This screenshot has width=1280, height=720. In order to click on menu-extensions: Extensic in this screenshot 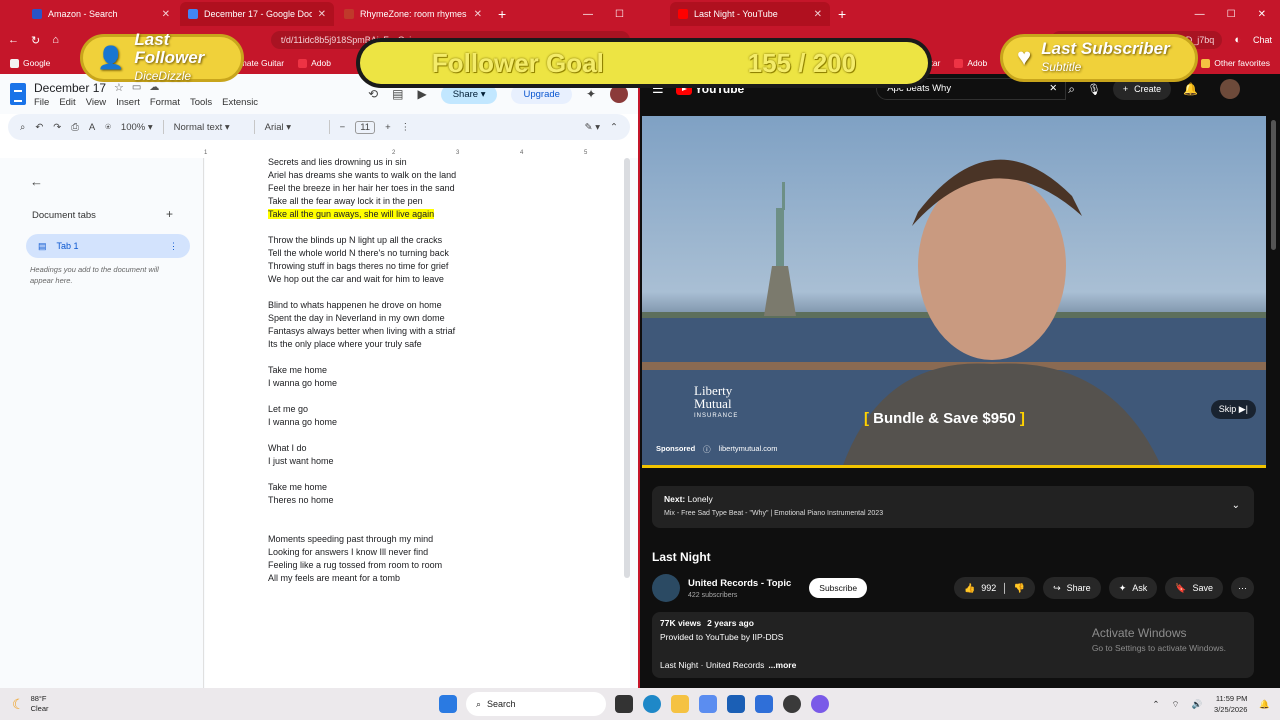, I will do `click(240, 102)`.